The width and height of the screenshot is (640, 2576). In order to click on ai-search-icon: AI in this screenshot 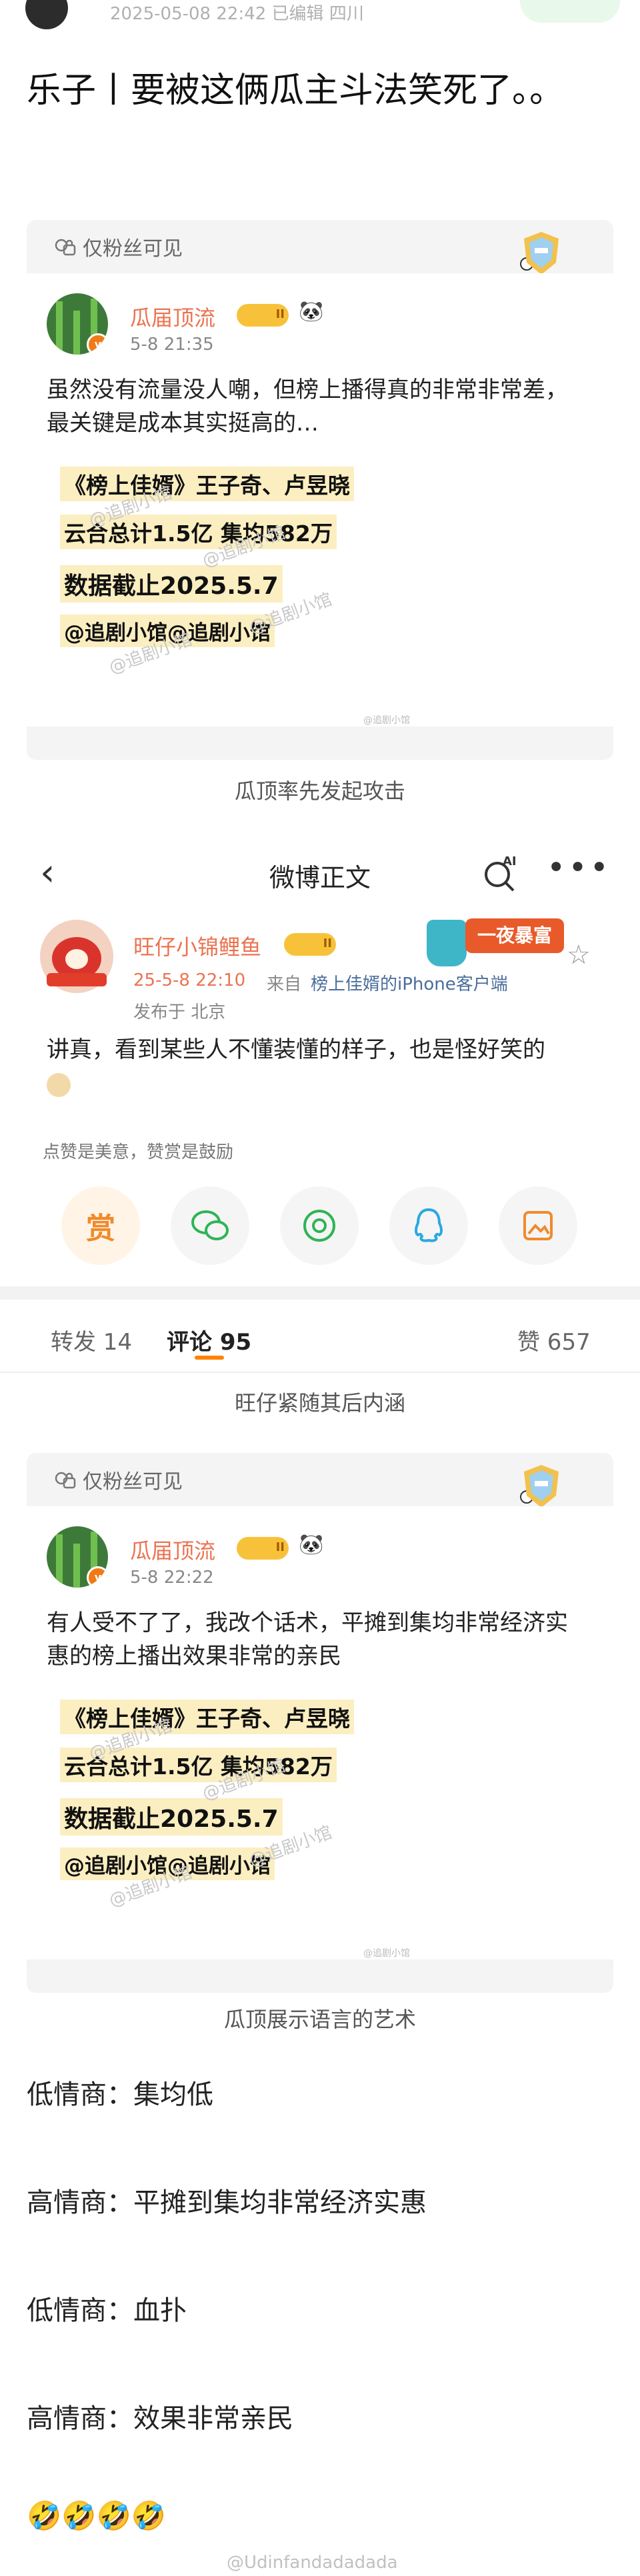, I will do `click(500, 873)`.